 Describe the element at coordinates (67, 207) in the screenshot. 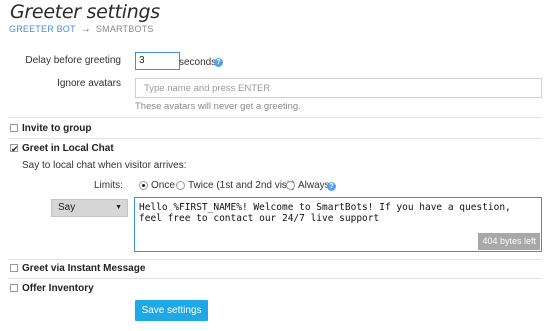

I see `say-mode-value: Say` at that location.